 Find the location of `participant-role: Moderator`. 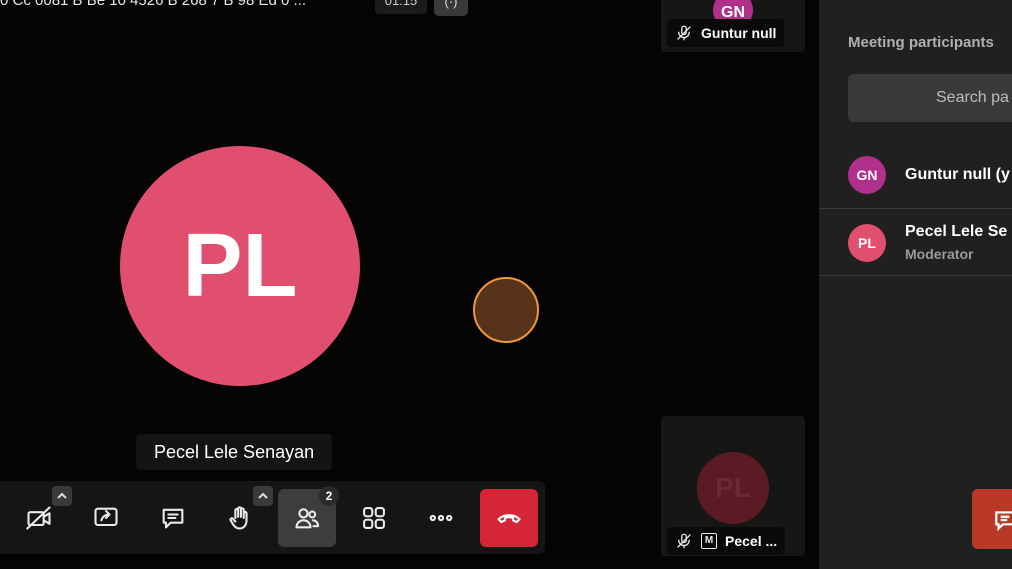

participant-role: Moderator is located at coordinates (939, 254).